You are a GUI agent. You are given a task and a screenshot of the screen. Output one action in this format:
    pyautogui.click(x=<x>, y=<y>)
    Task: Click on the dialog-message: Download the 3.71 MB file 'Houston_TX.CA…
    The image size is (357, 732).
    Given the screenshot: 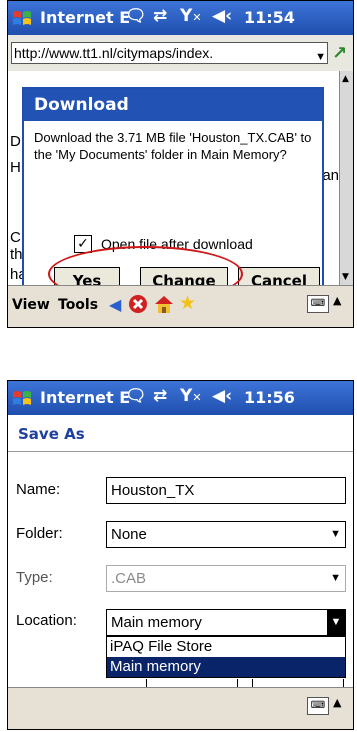 What is the action you would take?
    pyautogui.click(x=173, y=146)
    